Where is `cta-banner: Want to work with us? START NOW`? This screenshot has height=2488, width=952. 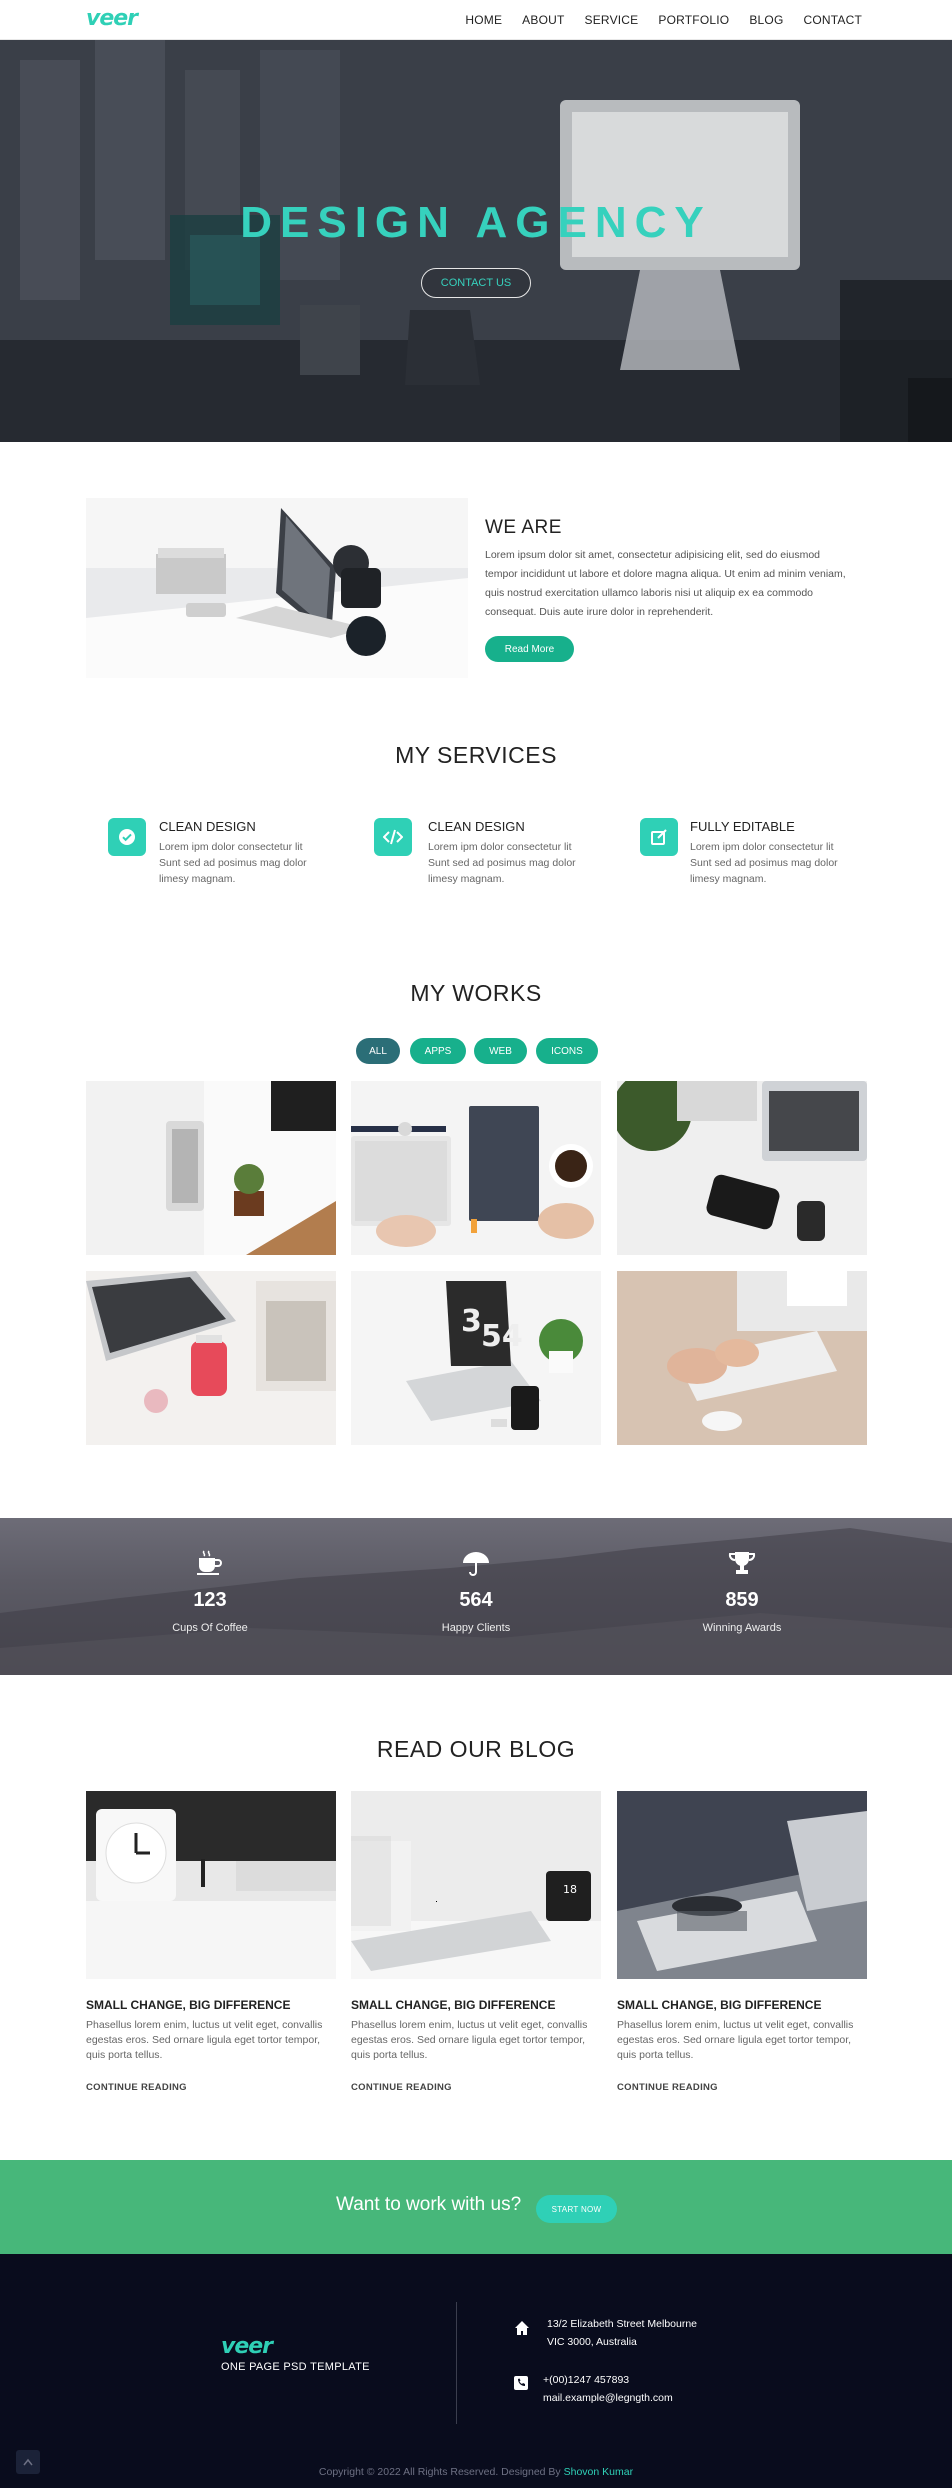
cta-banner: Want to work with us? START NOW is located at coordinates (476, 2207).